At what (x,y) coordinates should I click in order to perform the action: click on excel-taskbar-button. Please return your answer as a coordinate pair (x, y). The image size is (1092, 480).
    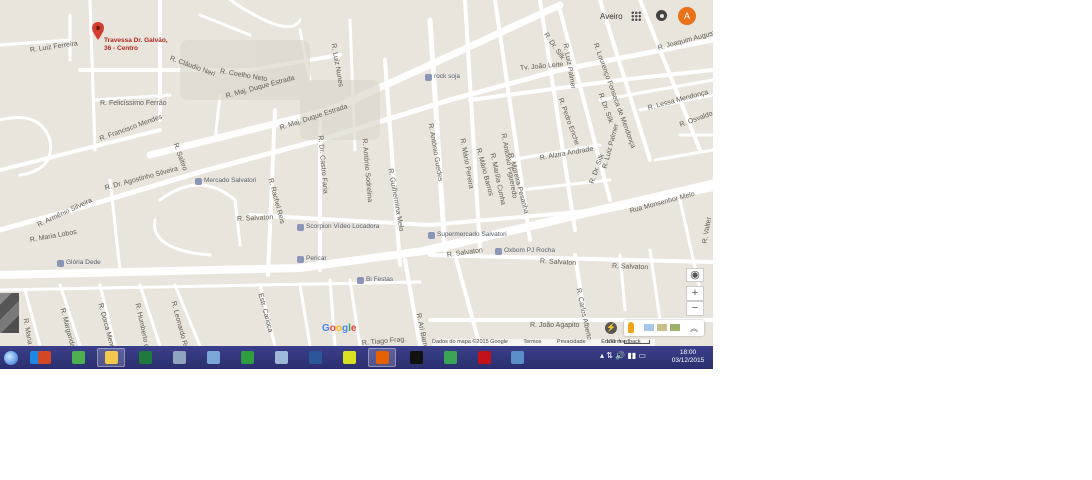
    Looking at the image, I should click on (145, 357).